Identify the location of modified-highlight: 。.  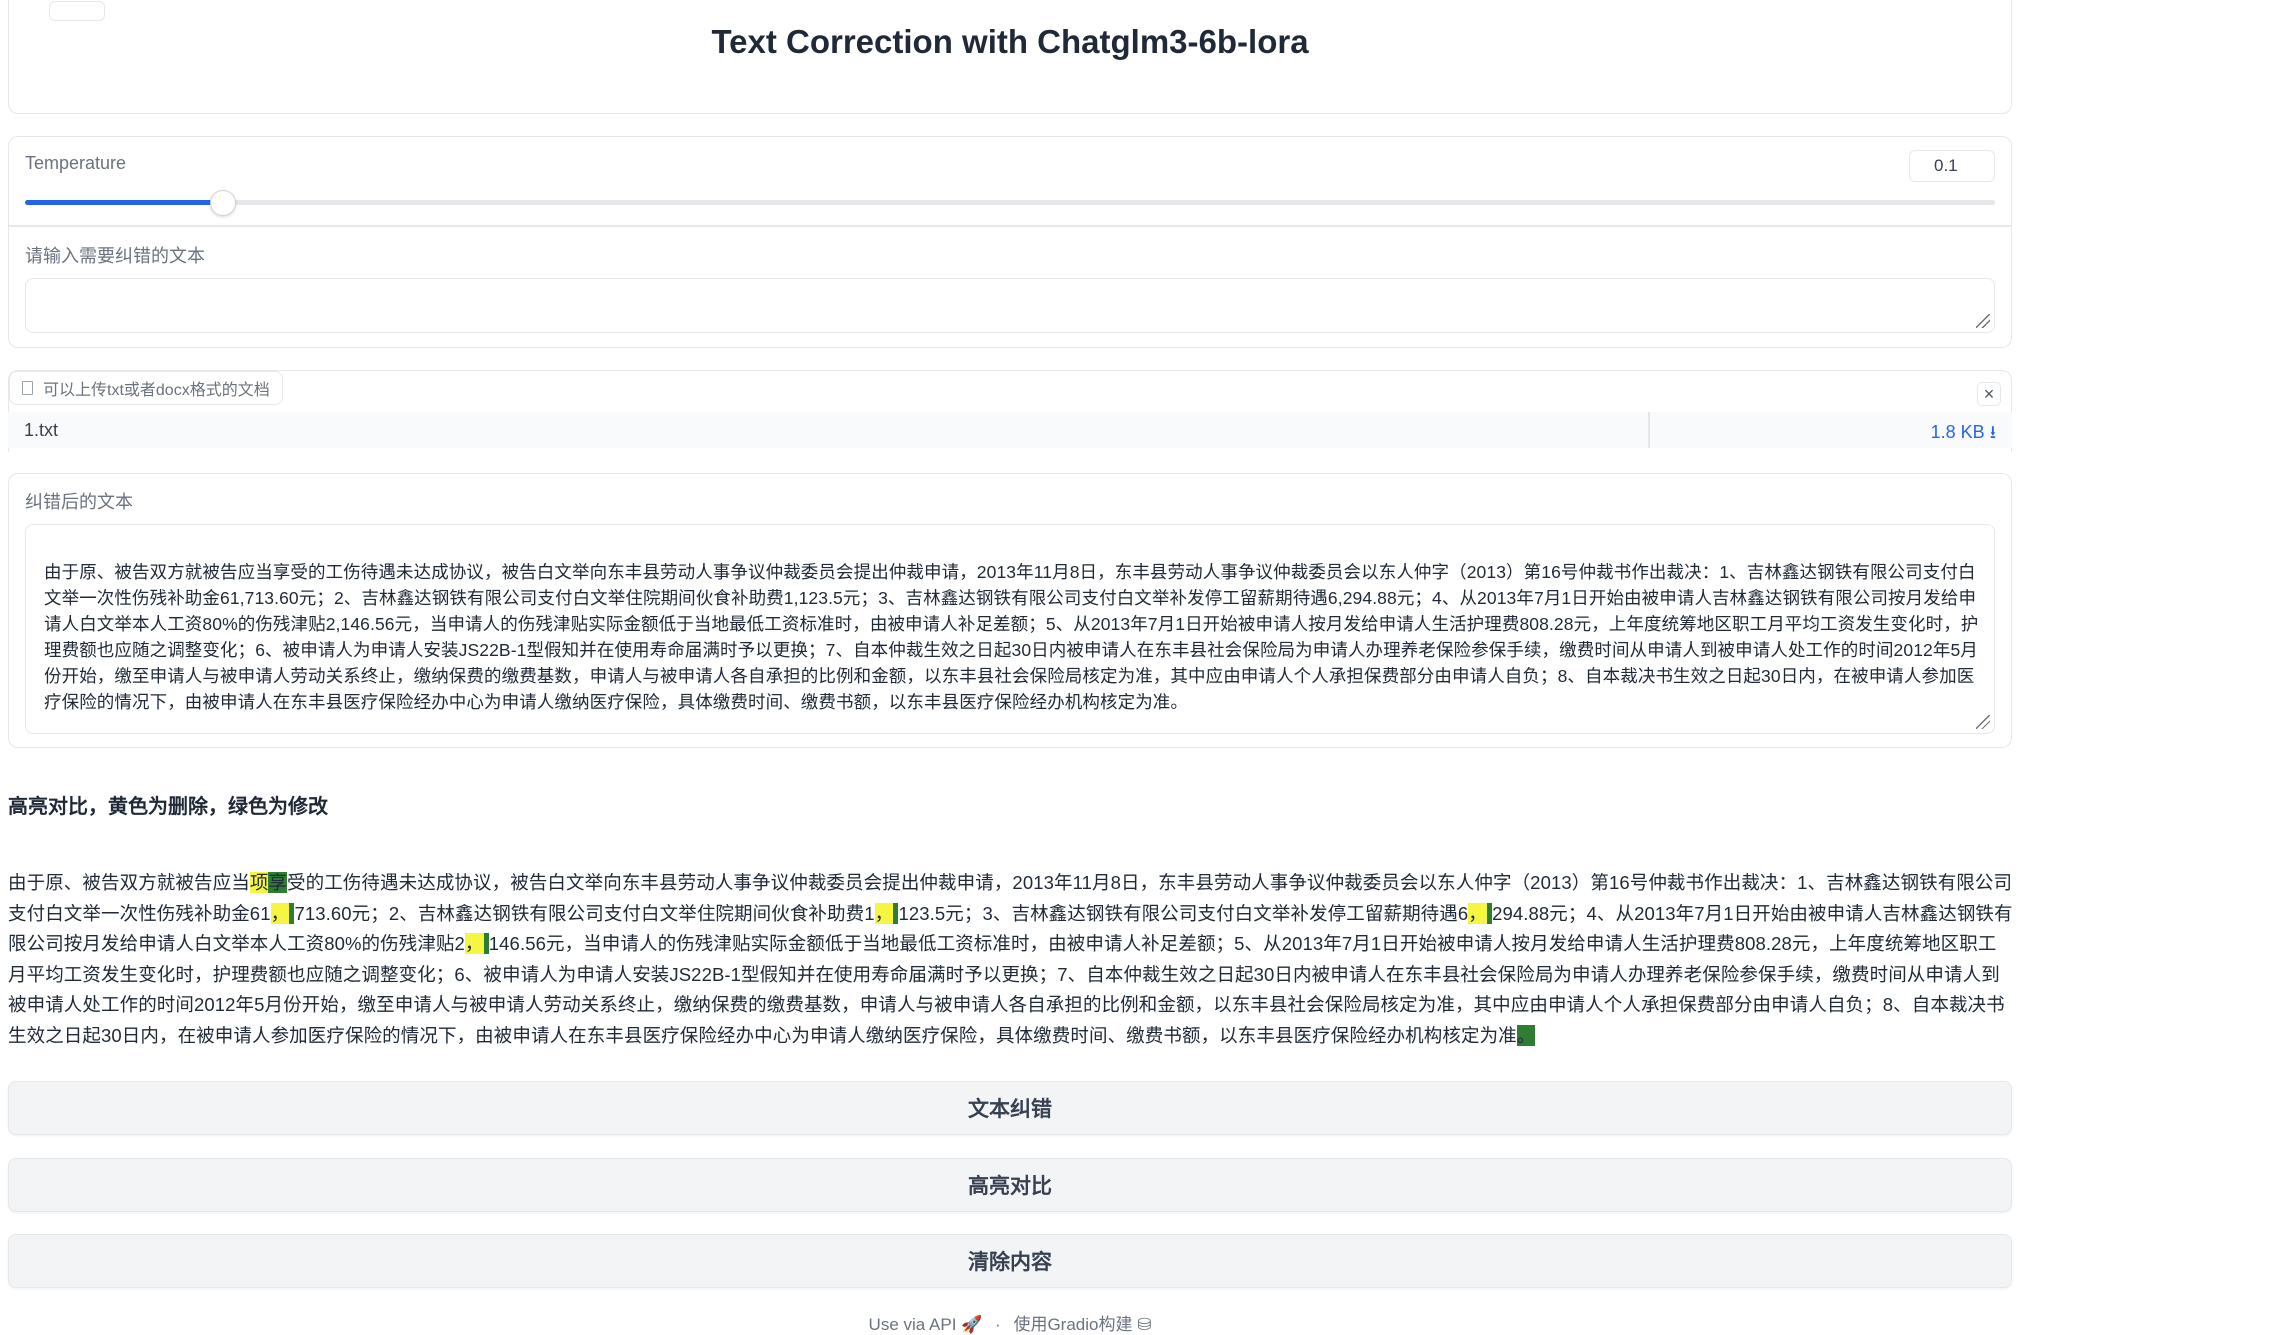
(1526, 1035).